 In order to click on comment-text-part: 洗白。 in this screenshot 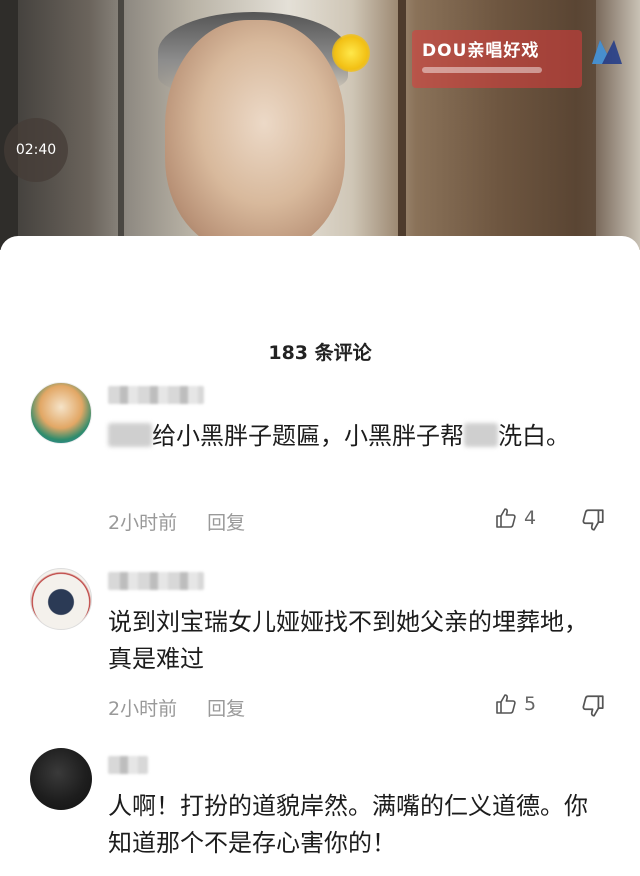, I will do `click(534, 436)`.